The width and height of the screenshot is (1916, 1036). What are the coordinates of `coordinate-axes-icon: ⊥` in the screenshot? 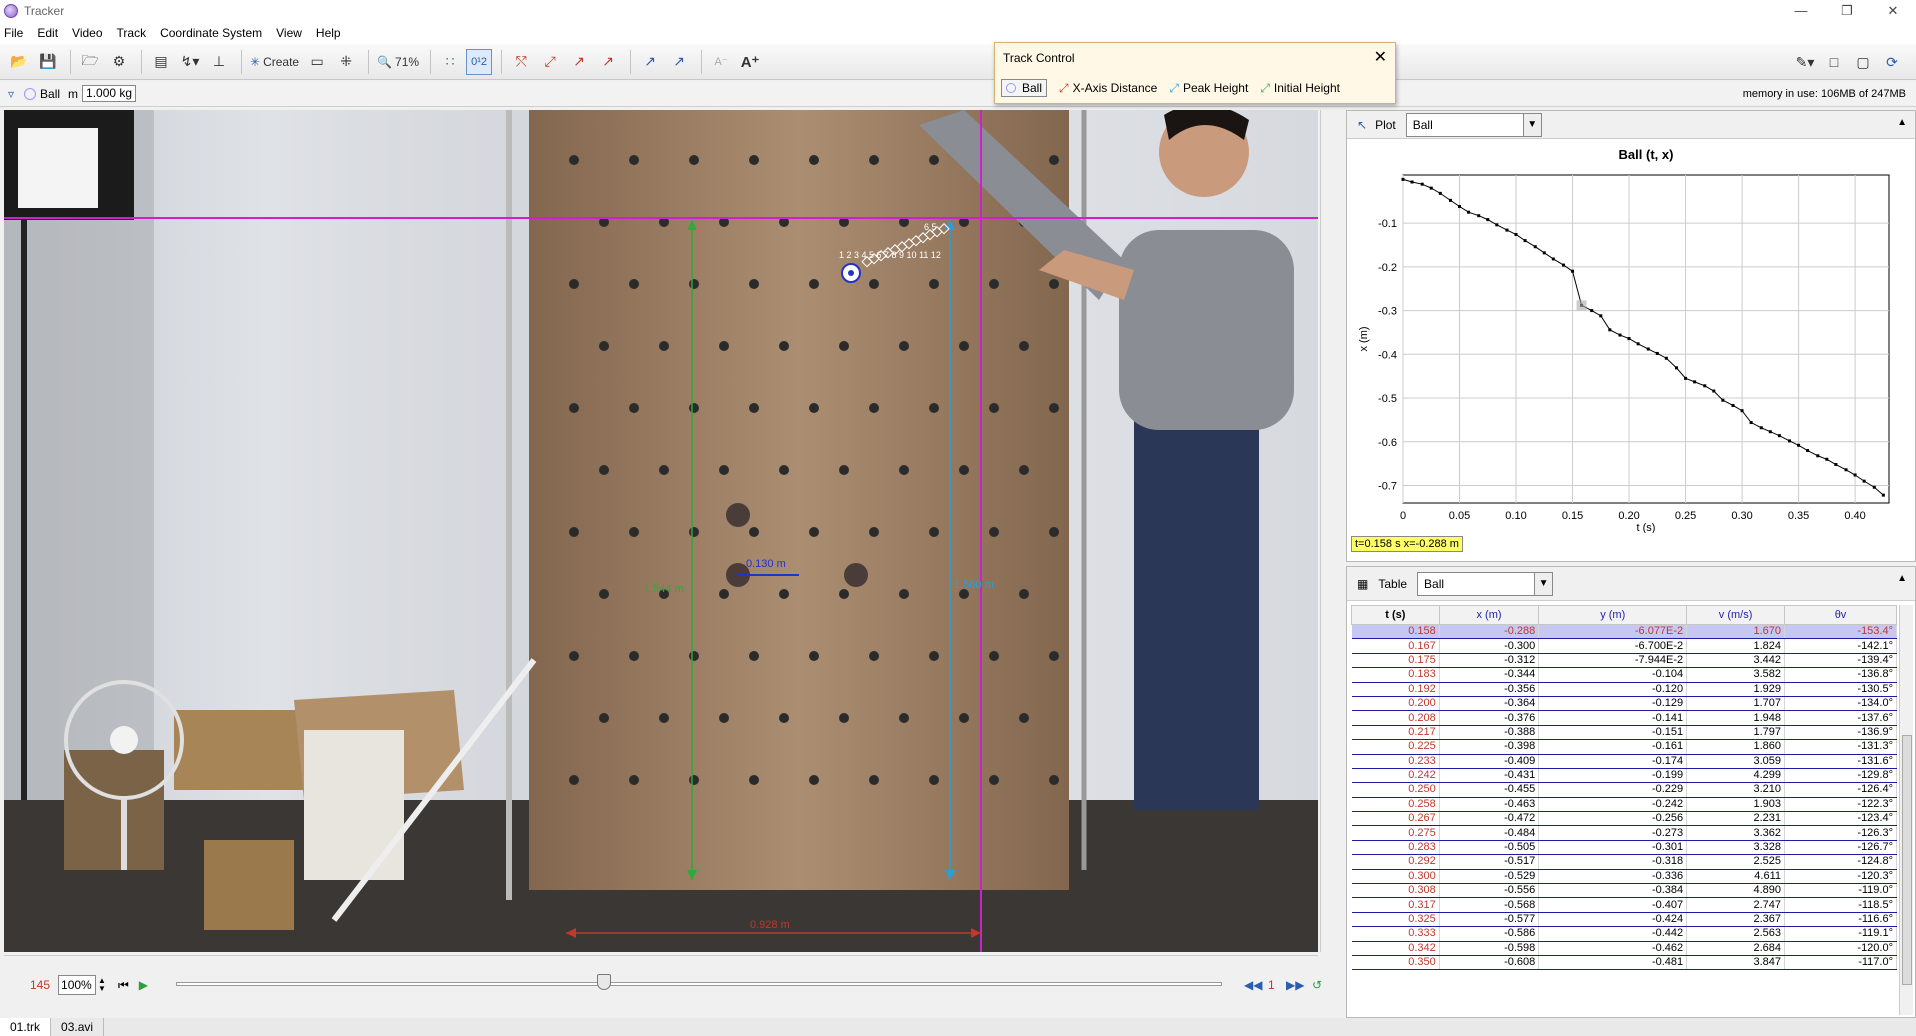 It's located at (219, 62).